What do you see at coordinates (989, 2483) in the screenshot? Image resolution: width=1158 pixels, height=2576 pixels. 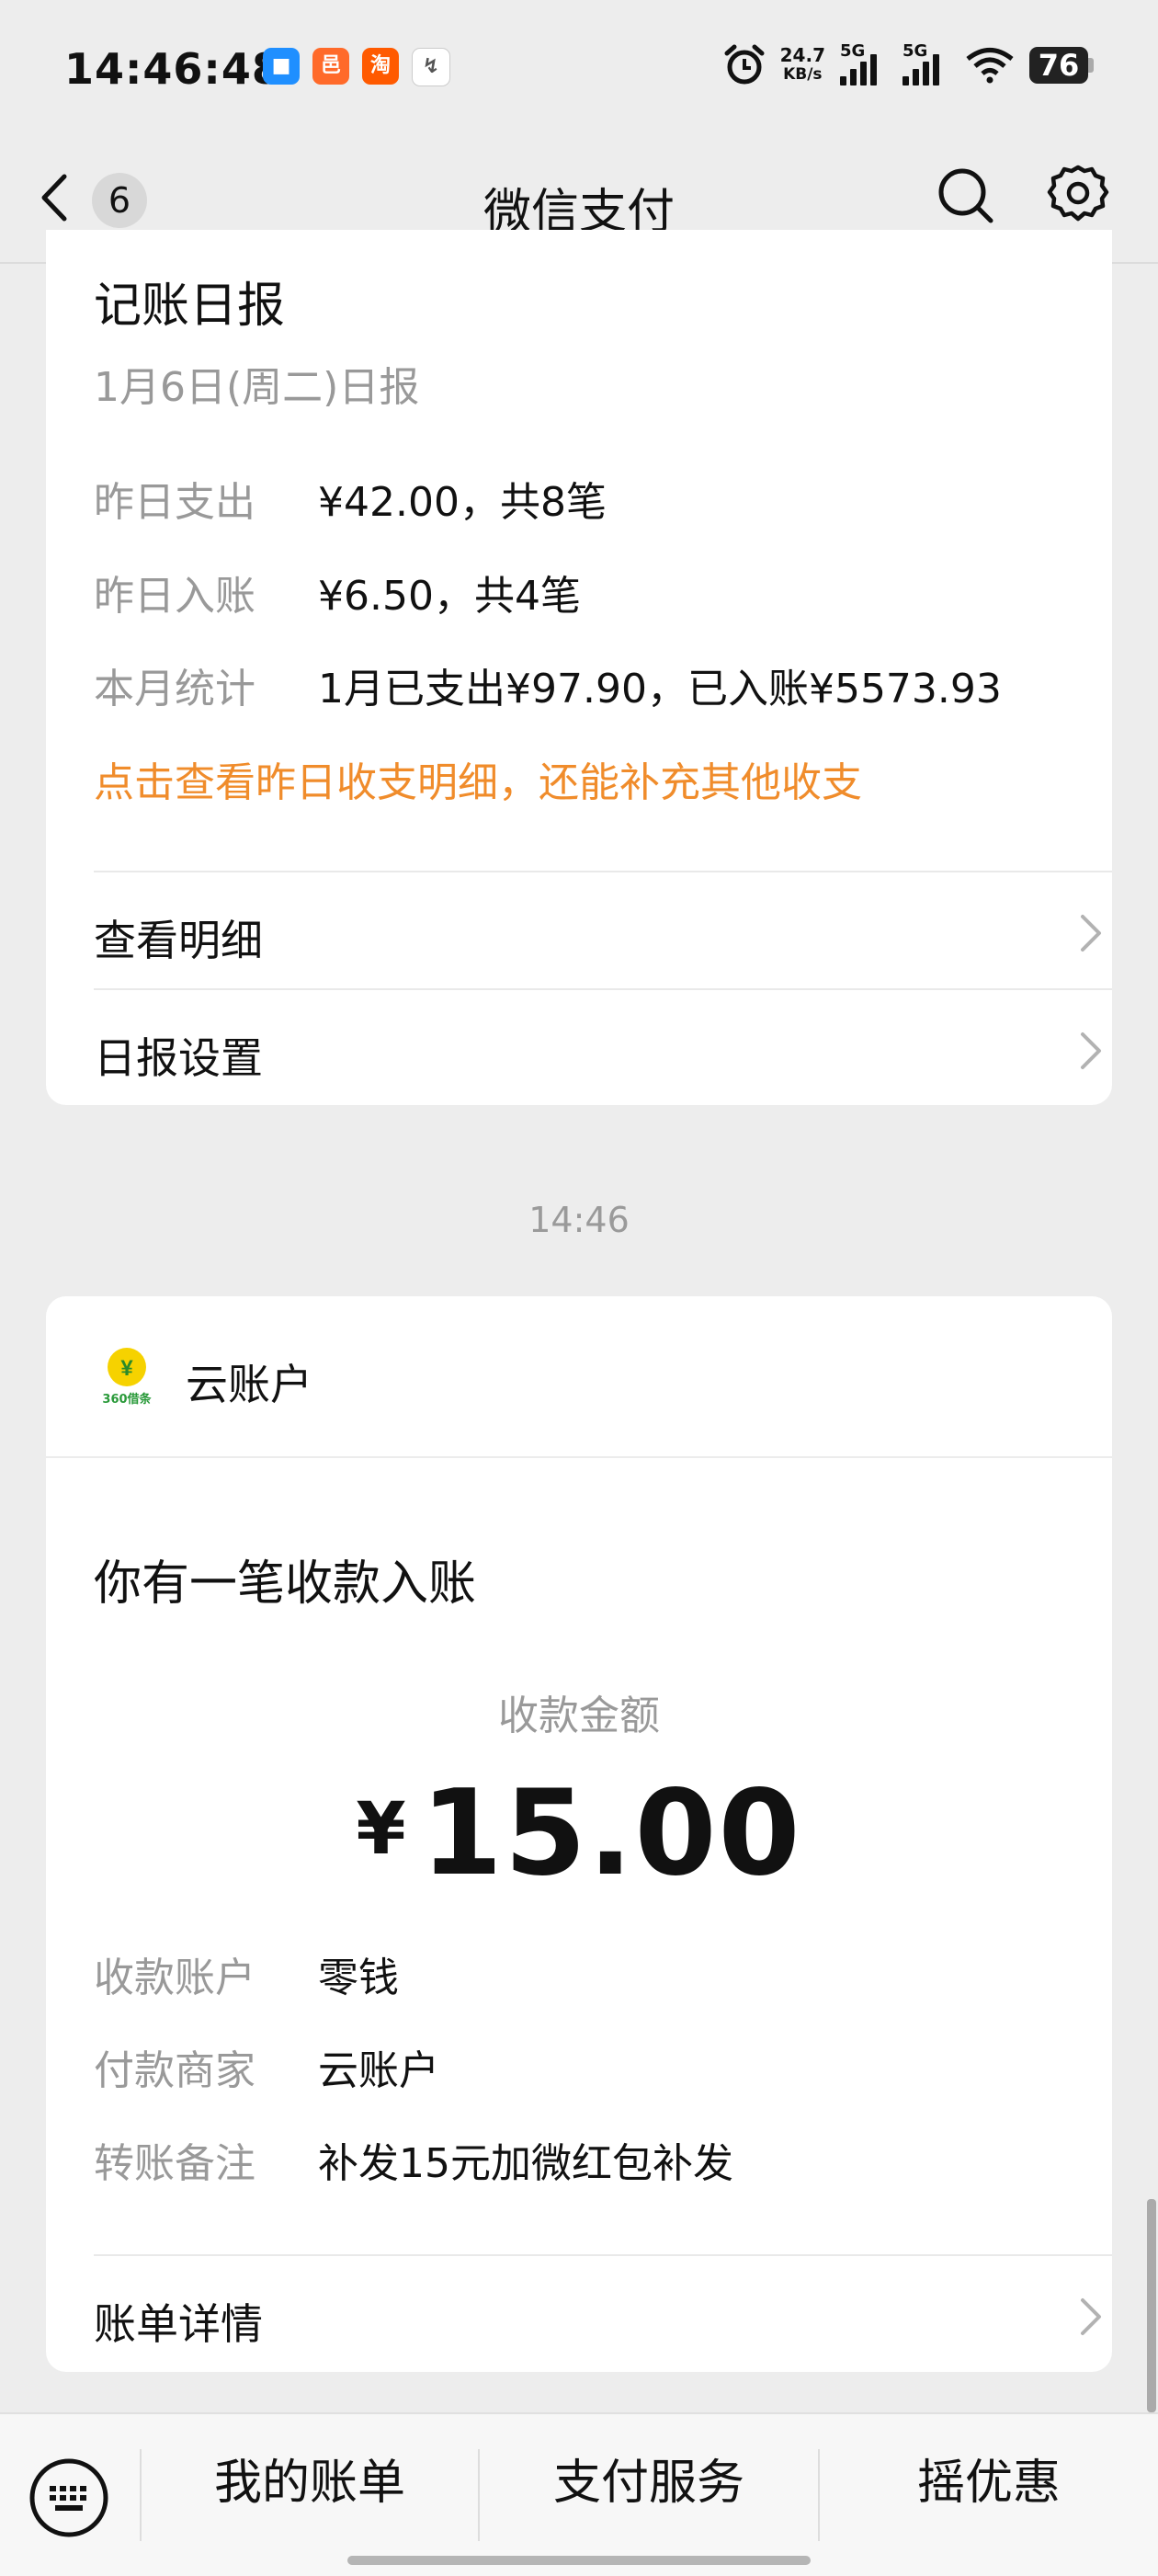 I see `menu-shake-offers: 摇优惠` at bounding box center [989, 2483].